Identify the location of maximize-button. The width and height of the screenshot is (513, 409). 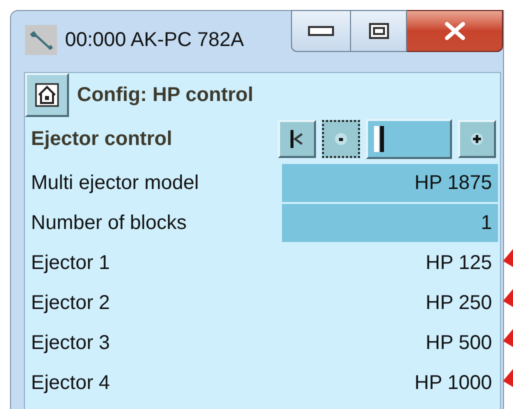
(379, 31).